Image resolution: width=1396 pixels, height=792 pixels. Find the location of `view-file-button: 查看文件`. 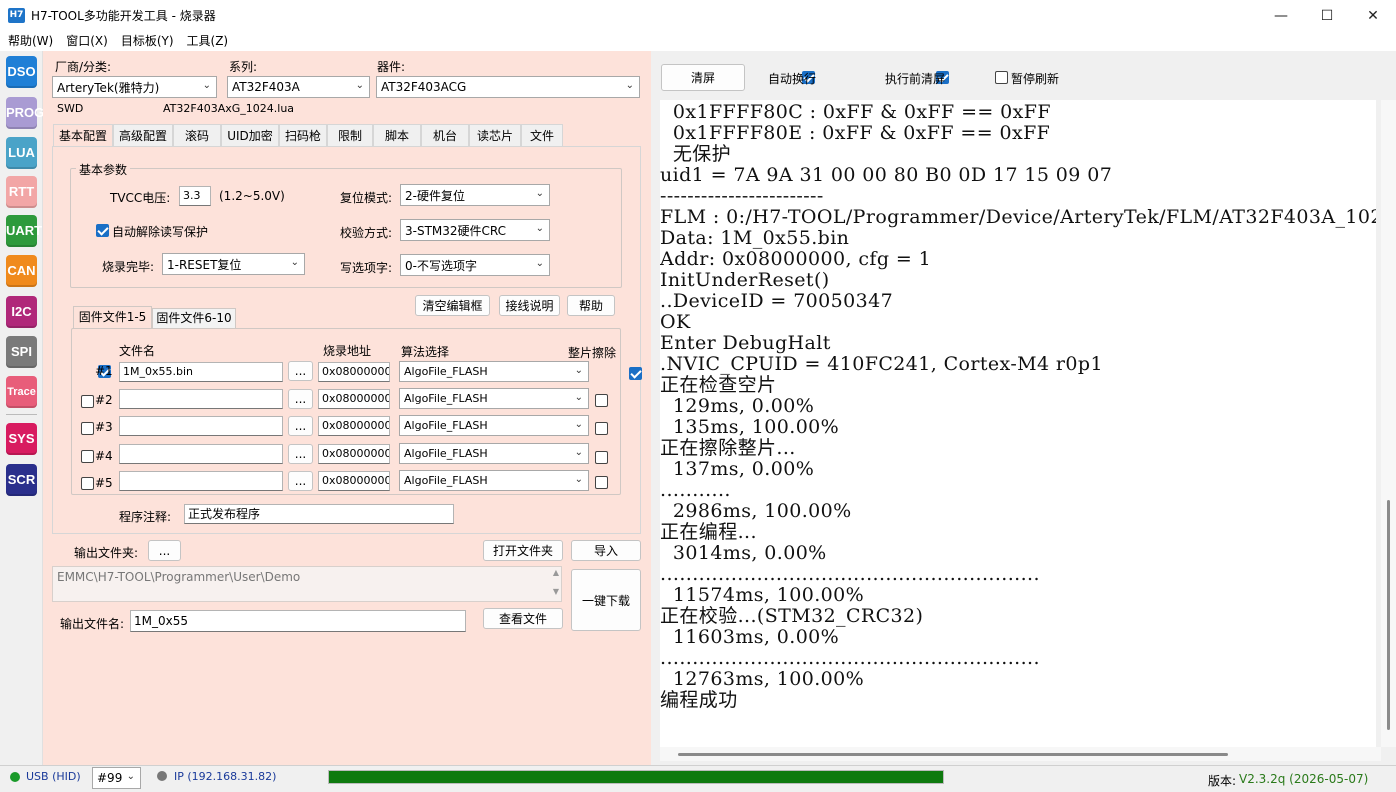

view-file-button: 查看文件 is located at coordinates (523, 618).